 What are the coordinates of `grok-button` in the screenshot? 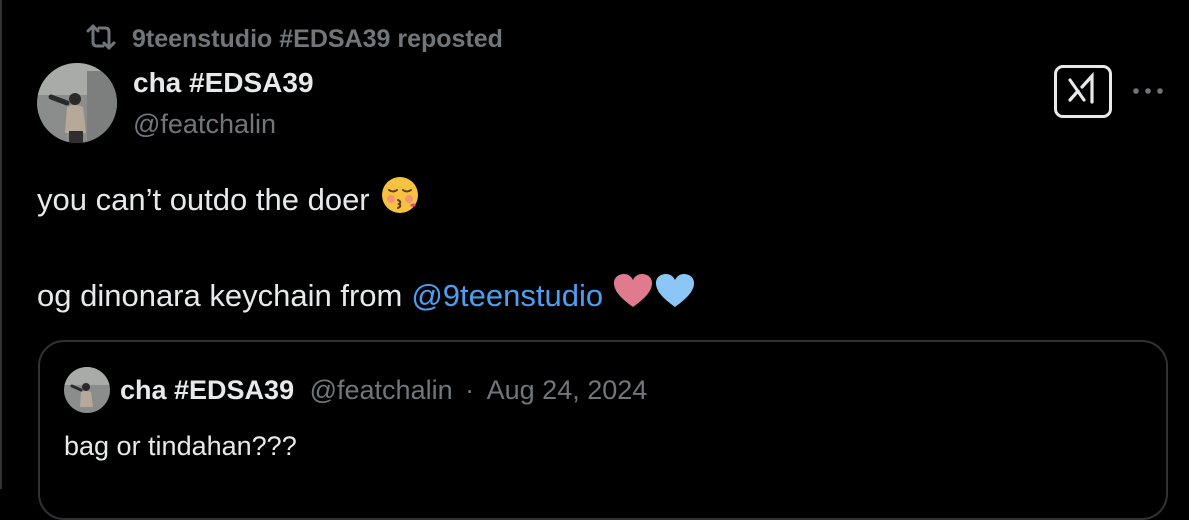 It's located at (1083, 91).